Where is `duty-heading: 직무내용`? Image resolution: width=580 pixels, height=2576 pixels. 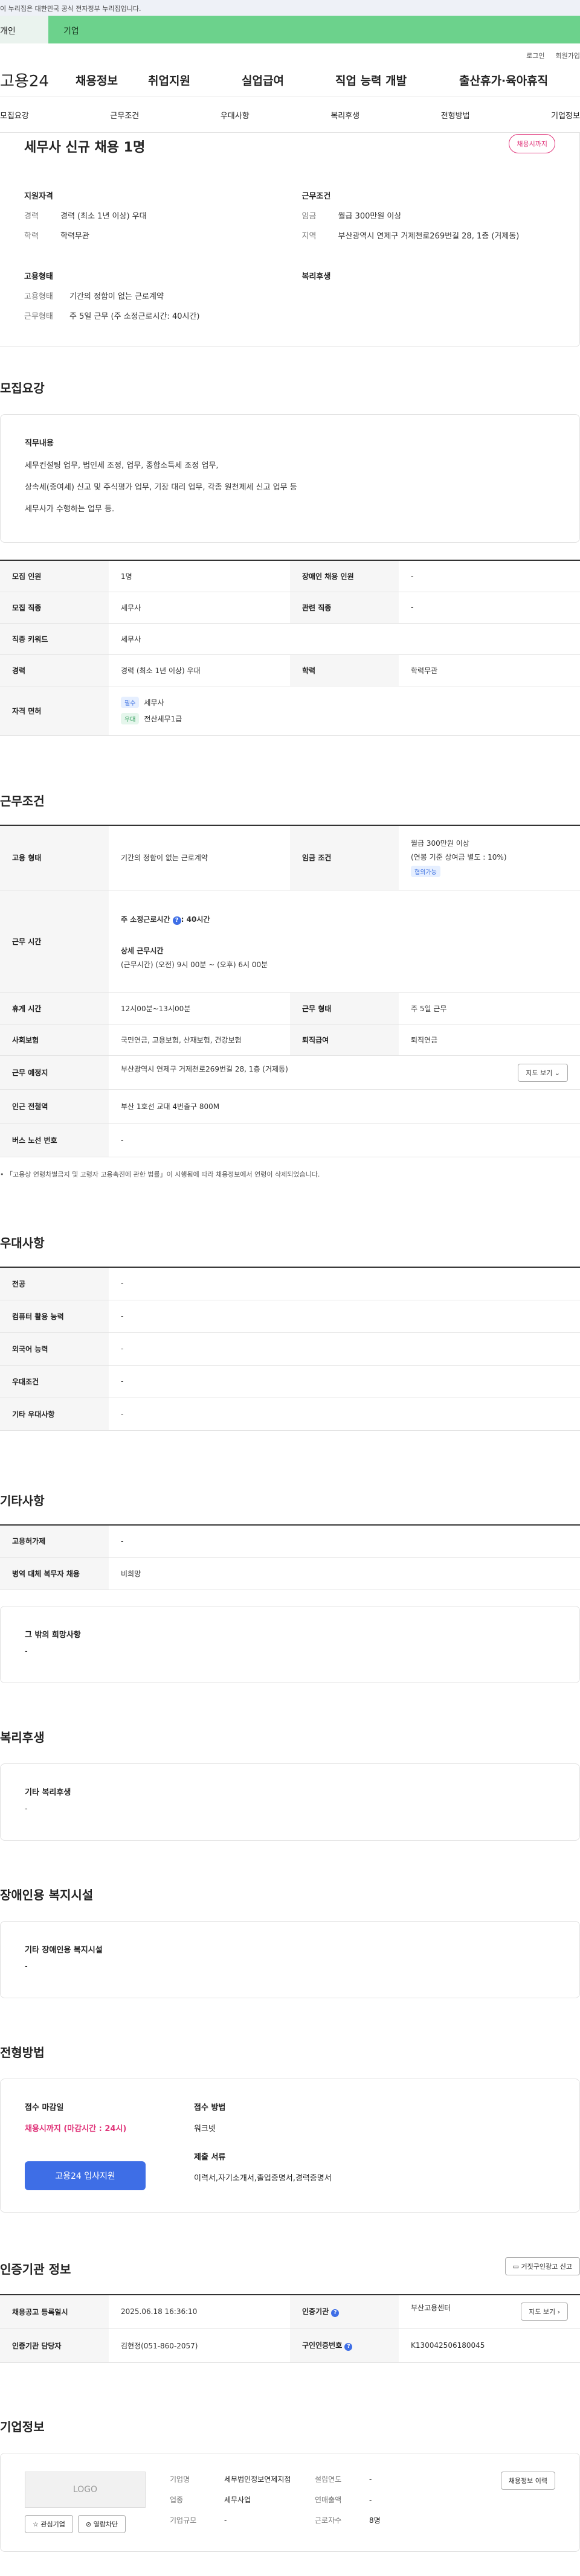 duty-heading: 직무내용 is located at coordinates (39, 443).